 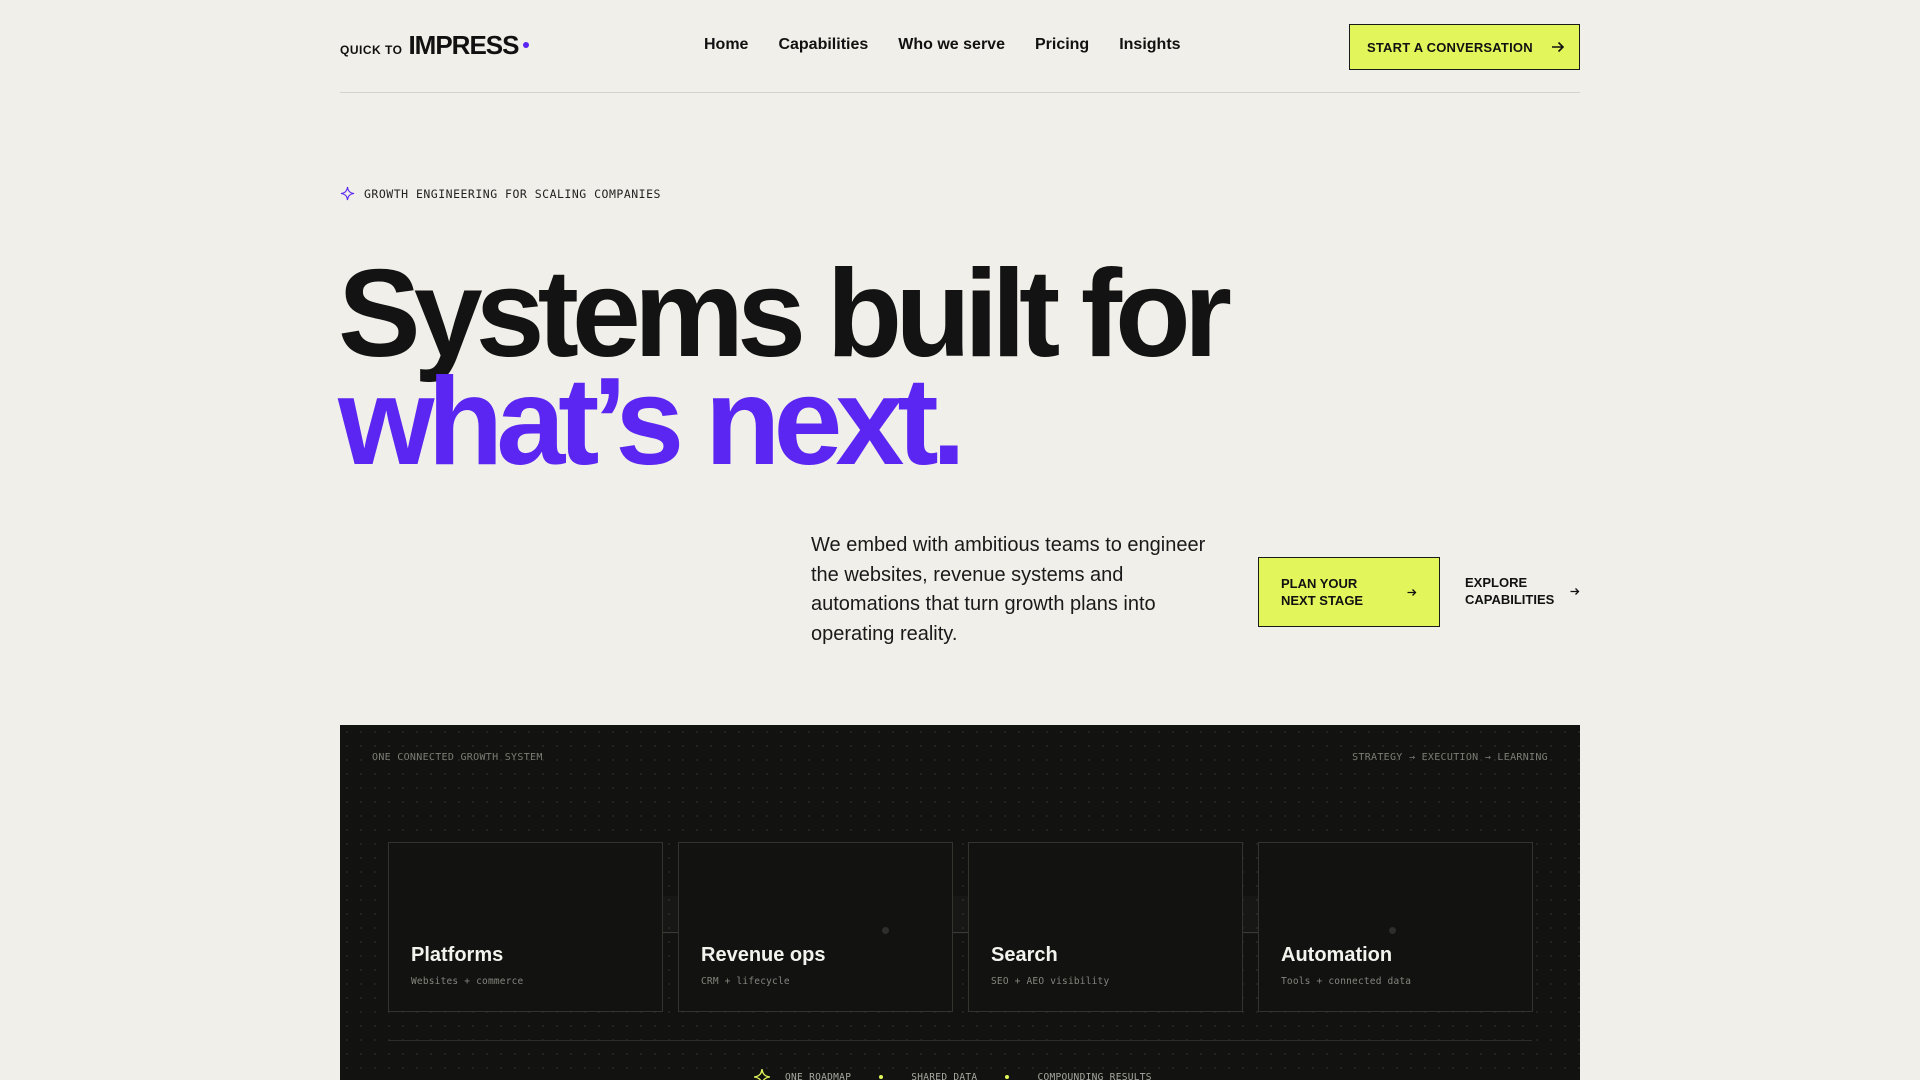 I want to click on card-title: Search, so click(x=1024, y=955).